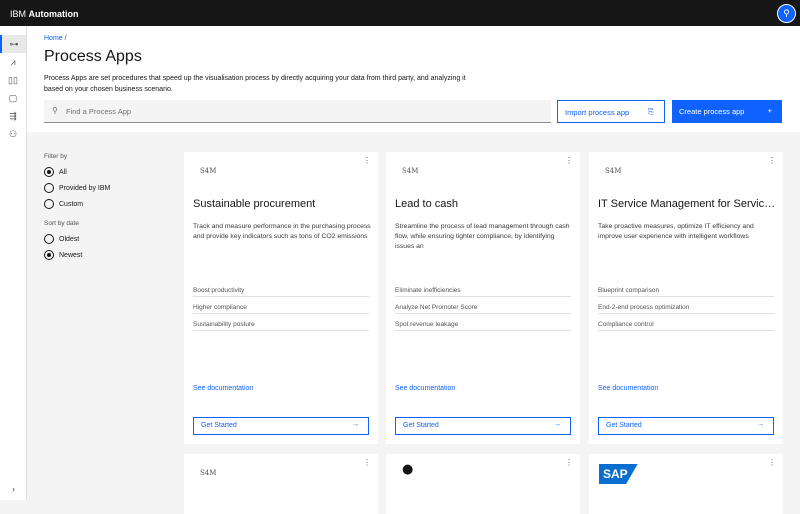 This screenshot has width=800, height=514. Describe the element at coordinates (686, 322) in the screenshot. I see `feature-item: Compliance control` at that location.